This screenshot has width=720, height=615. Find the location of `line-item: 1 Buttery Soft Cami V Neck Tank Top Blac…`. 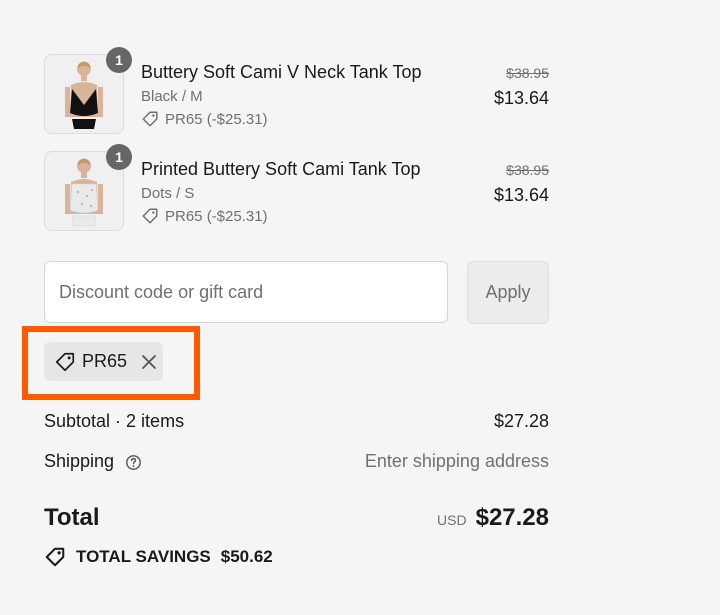

line-item: 1 Buttery Soft Cami V Neck Tank Top Blac… is located at coordinates (296, 90).